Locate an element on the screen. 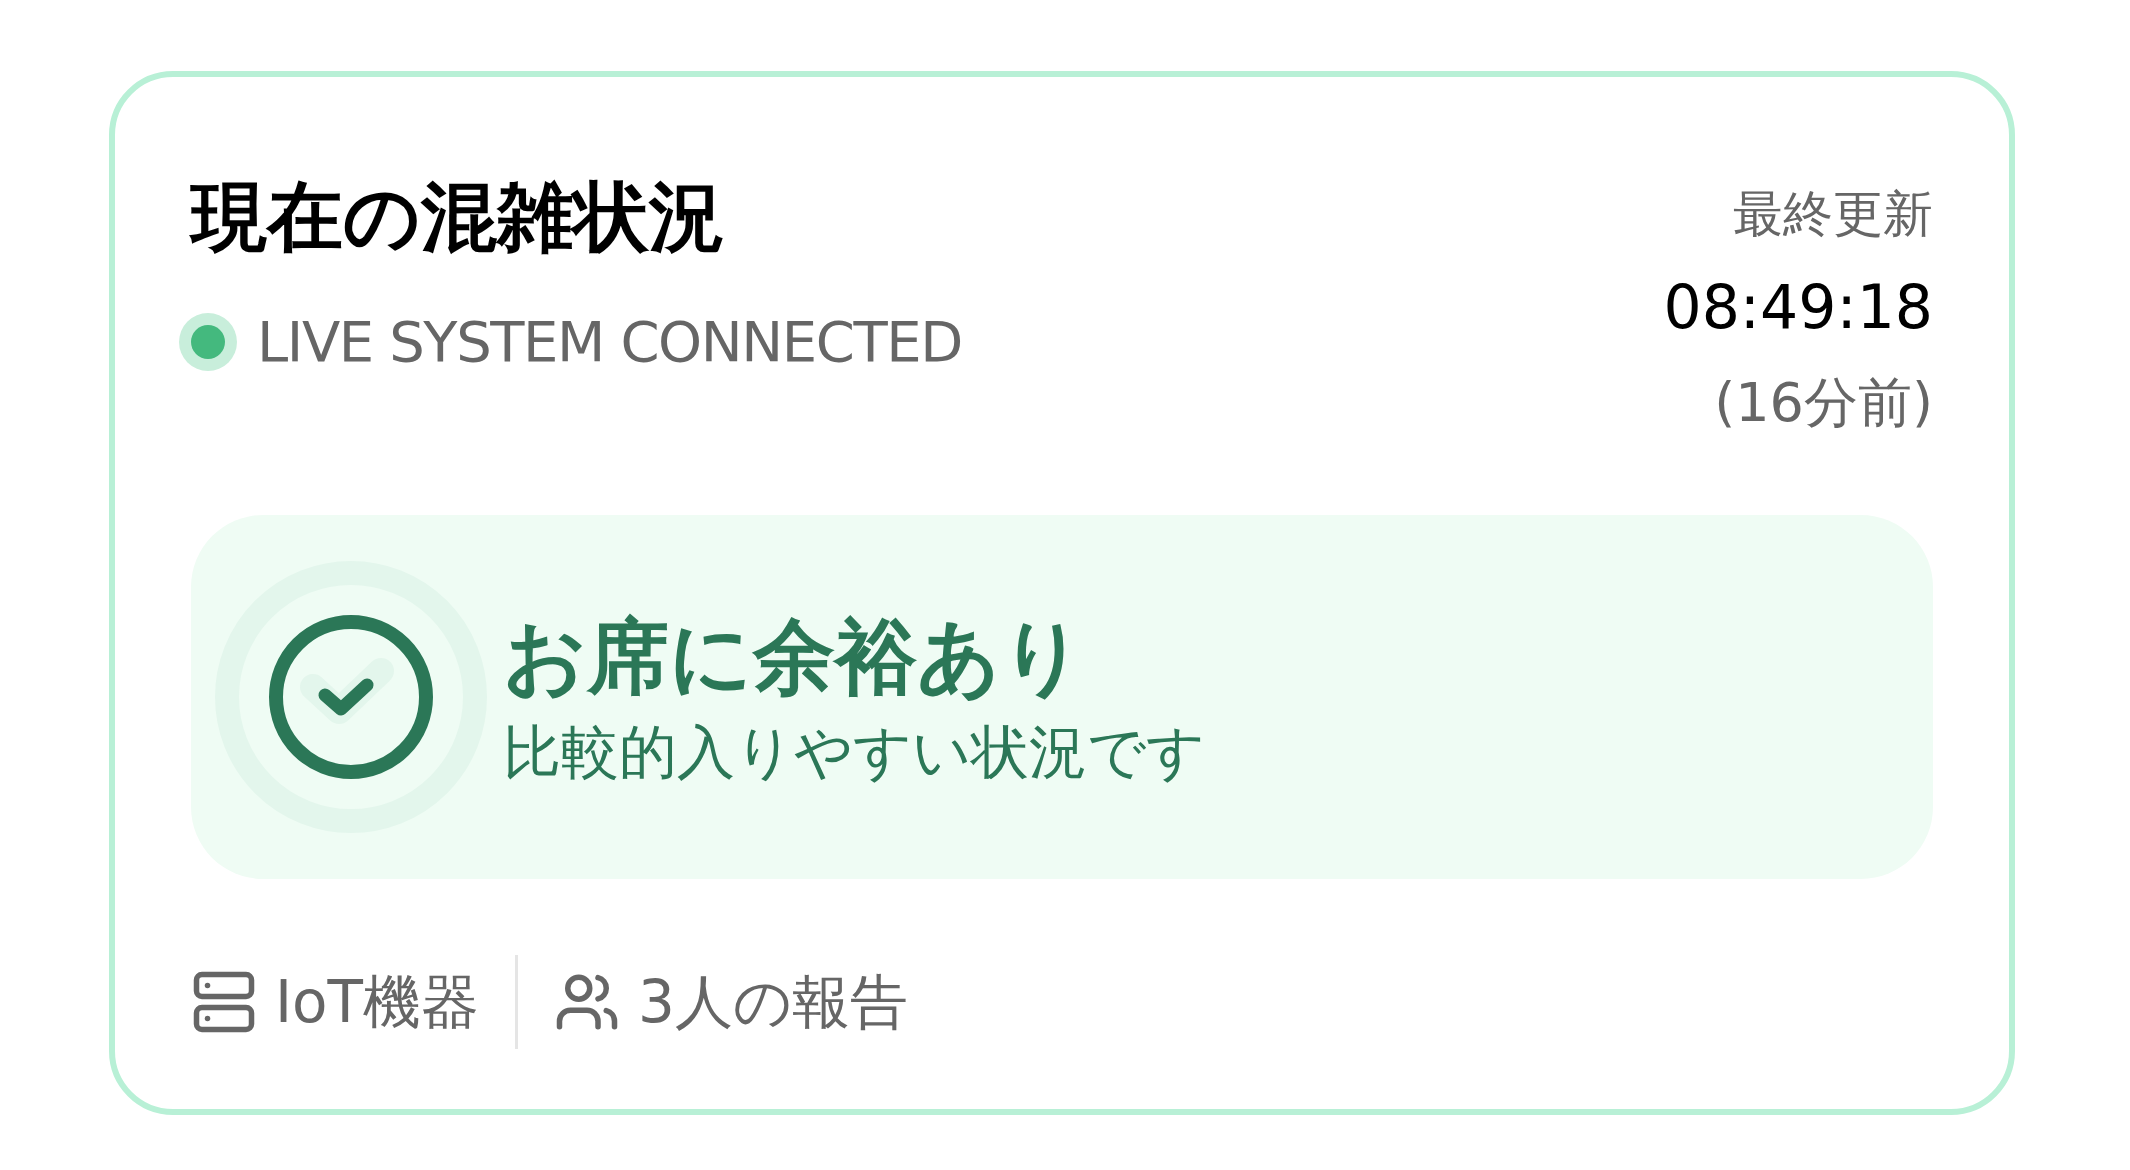 This screenshot has width=2130, height=1170. status-title: お席に余裕あり is located at coordinates (794, 656).